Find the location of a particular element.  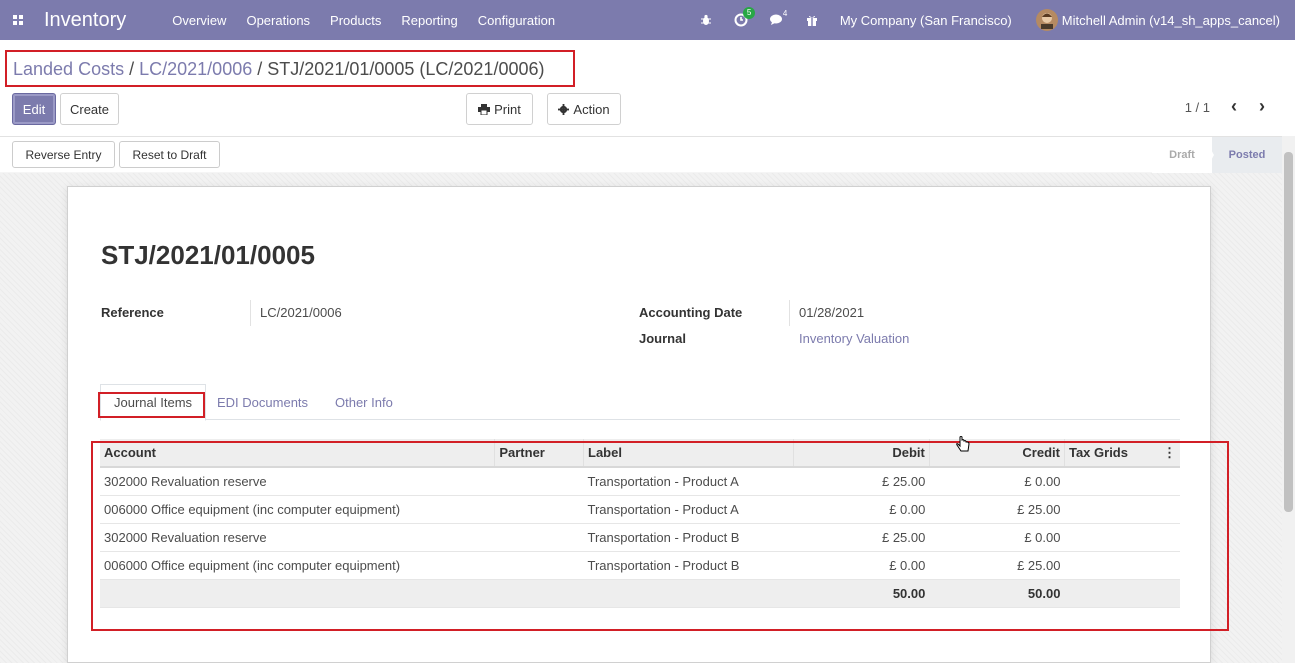

chevron-right-icon: › is located at coordinates (1262, 106).